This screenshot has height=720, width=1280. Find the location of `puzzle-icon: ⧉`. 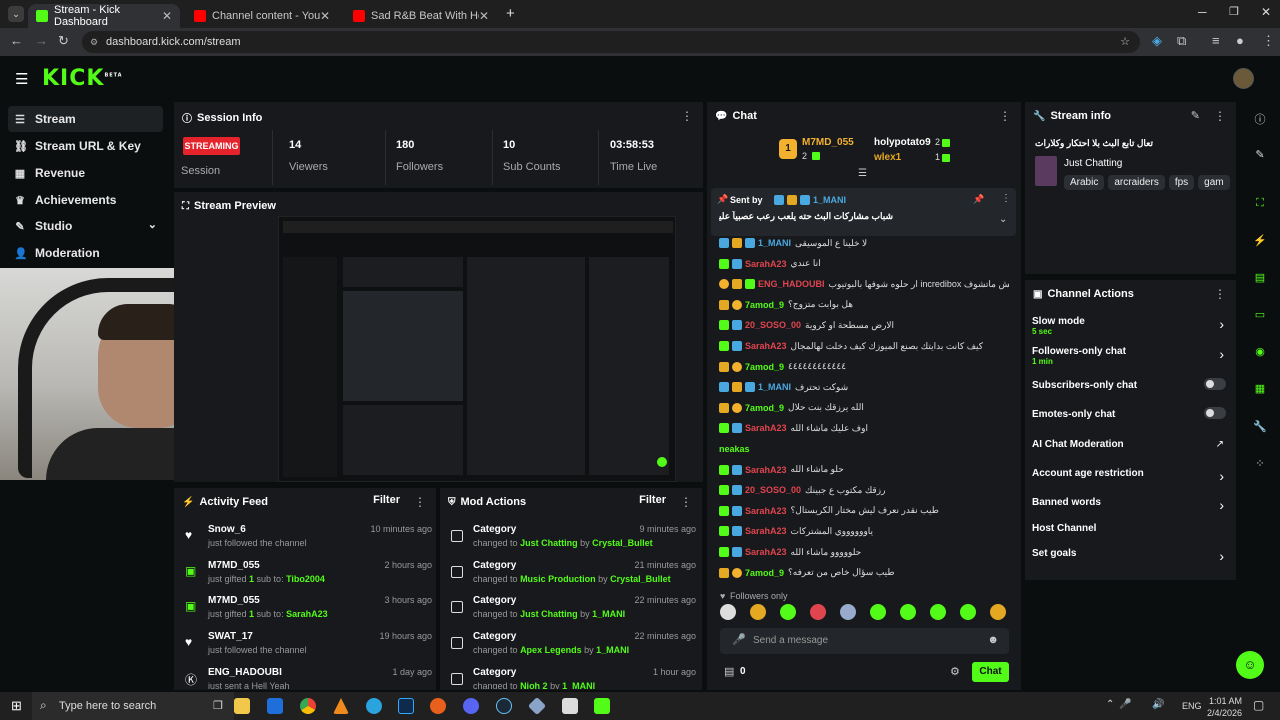

puzzle-icon: ⧉ is located at coordinates (1181, 41).